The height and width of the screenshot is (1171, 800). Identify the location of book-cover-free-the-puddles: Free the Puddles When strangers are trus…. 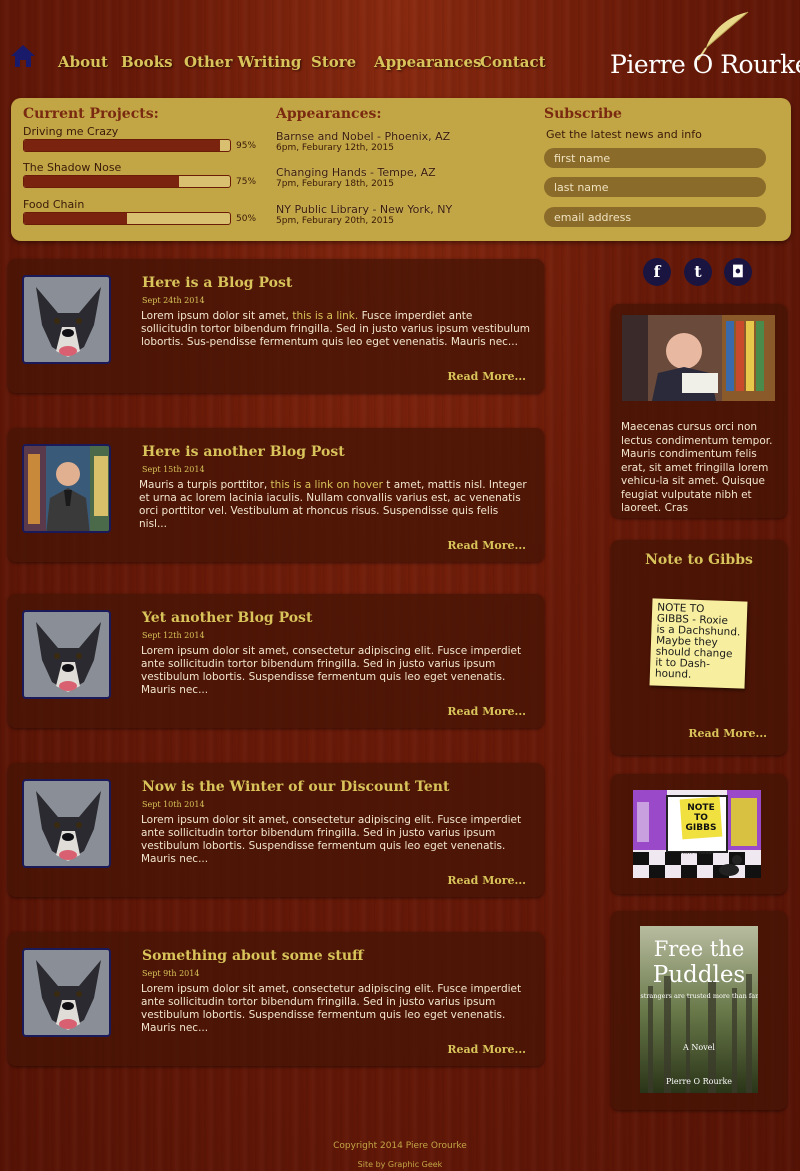
(699, 1009).